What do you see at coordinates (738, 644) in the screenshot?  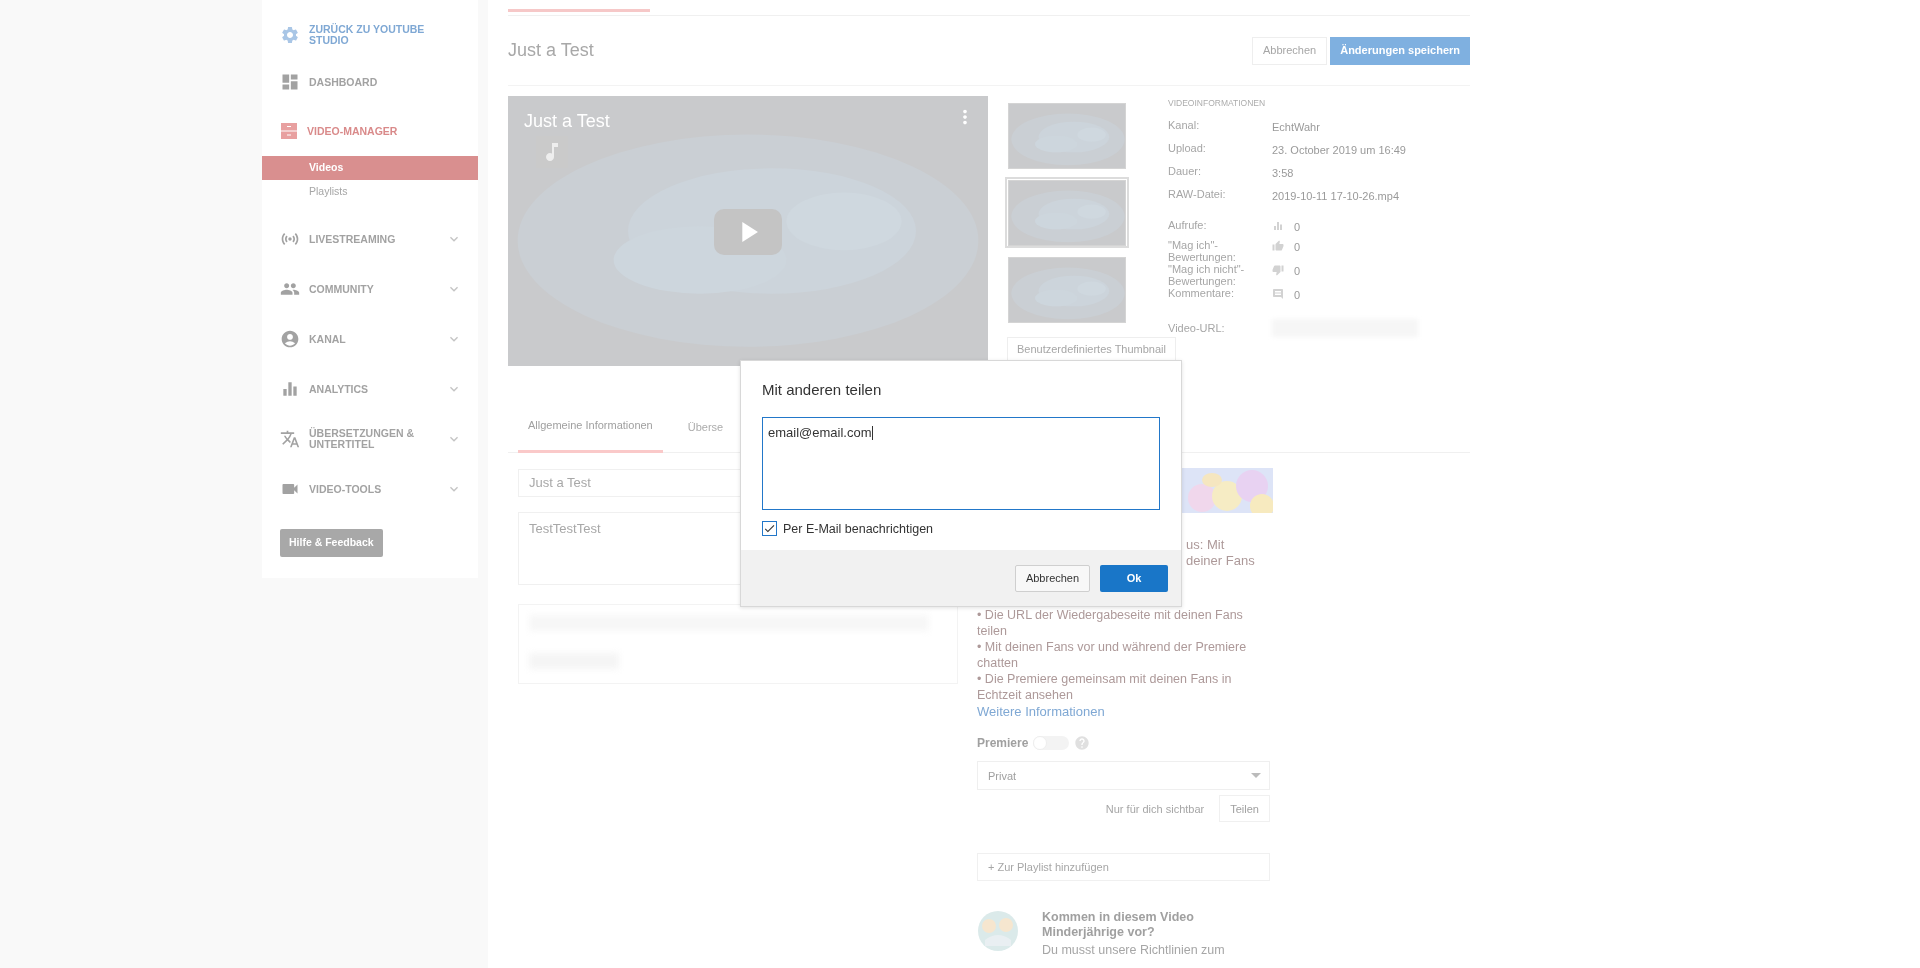 I see `tags-field` at bounding box center [738, 644].